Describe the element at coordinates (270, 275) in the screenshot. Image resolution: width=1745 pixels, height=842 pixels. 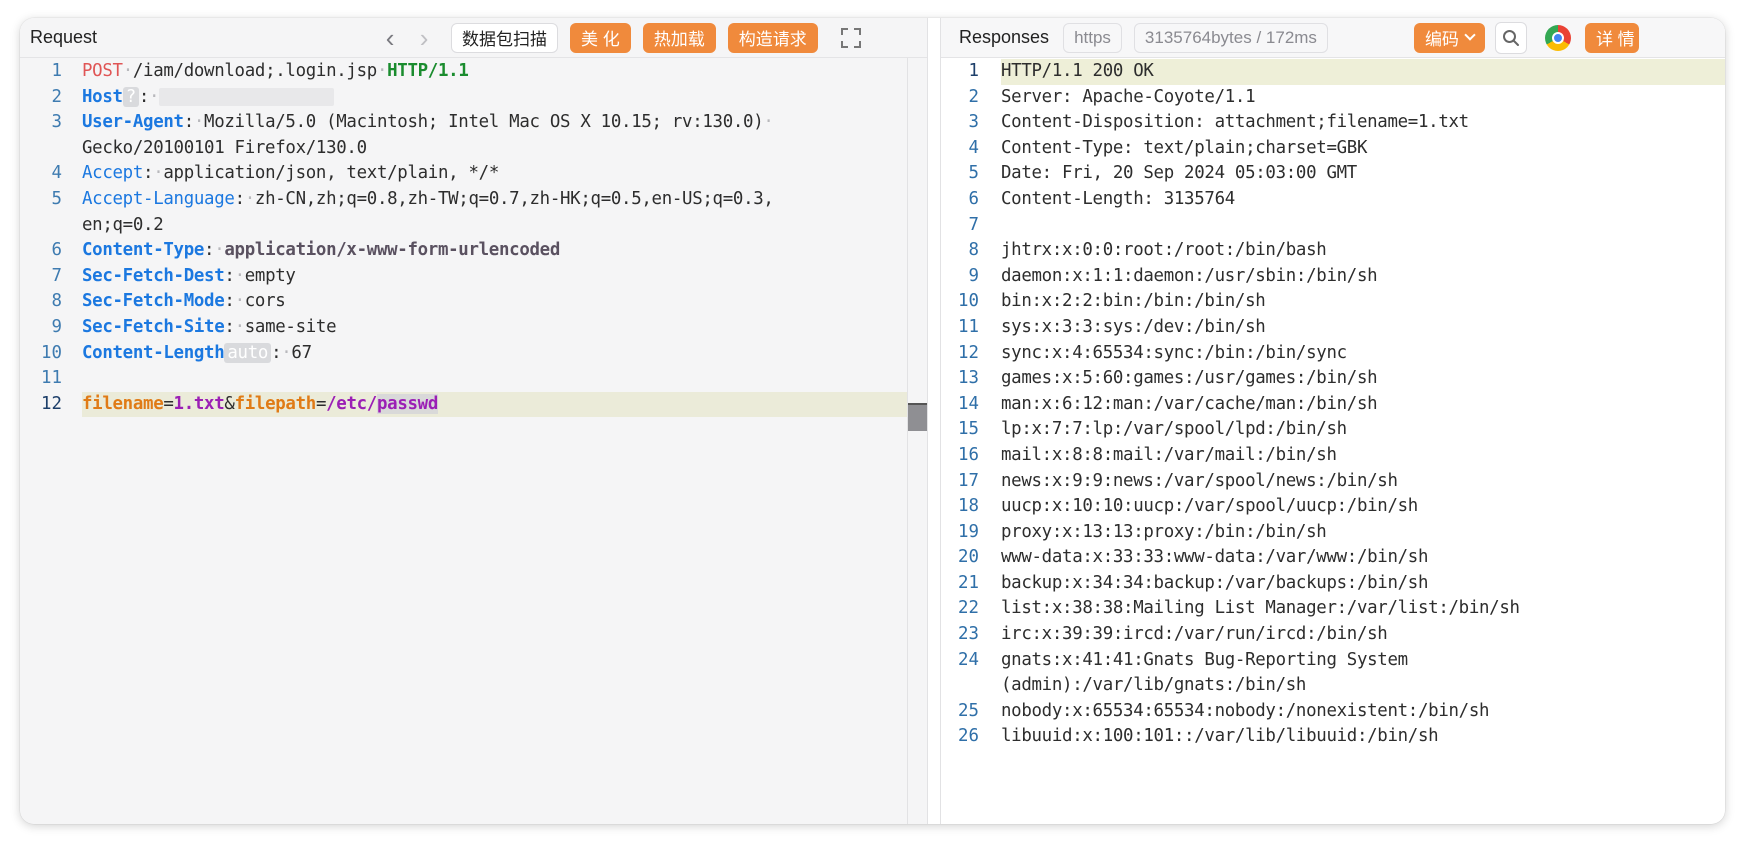
I see `header-value: empty` at that location.